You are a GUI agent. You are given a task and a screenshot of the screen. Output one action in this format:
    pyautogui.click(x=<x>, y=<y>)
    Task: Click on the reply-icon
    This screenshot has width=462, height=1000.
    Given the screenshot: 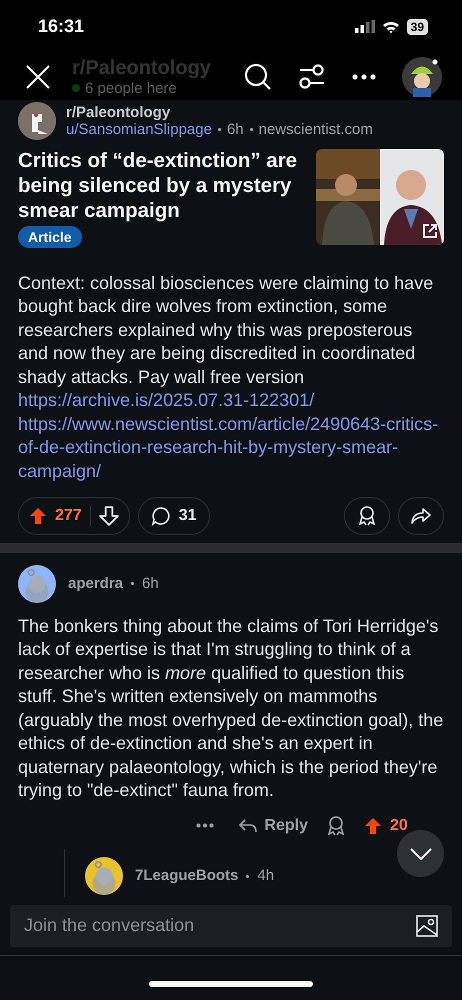 What is the action you would take?
    pyautogui.click(x=248, y=826)
    